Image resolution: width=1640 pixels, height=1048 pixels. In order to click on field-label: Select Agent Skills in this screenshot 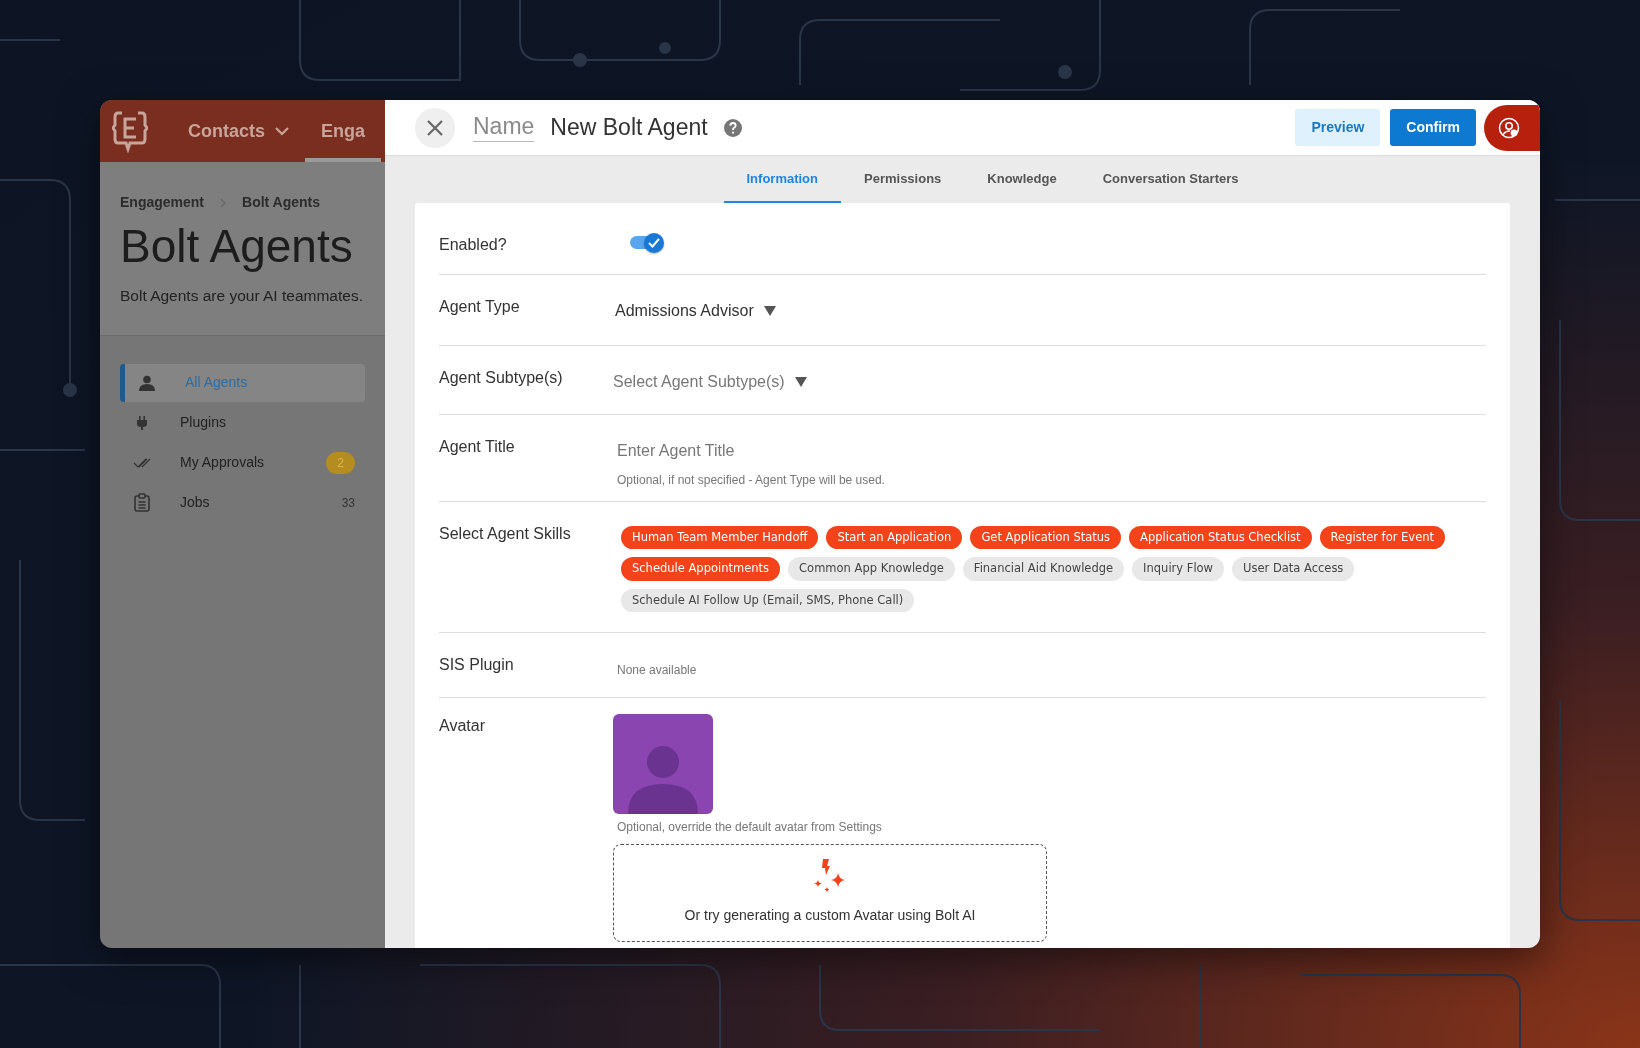, I will do `click(505, 534)`.